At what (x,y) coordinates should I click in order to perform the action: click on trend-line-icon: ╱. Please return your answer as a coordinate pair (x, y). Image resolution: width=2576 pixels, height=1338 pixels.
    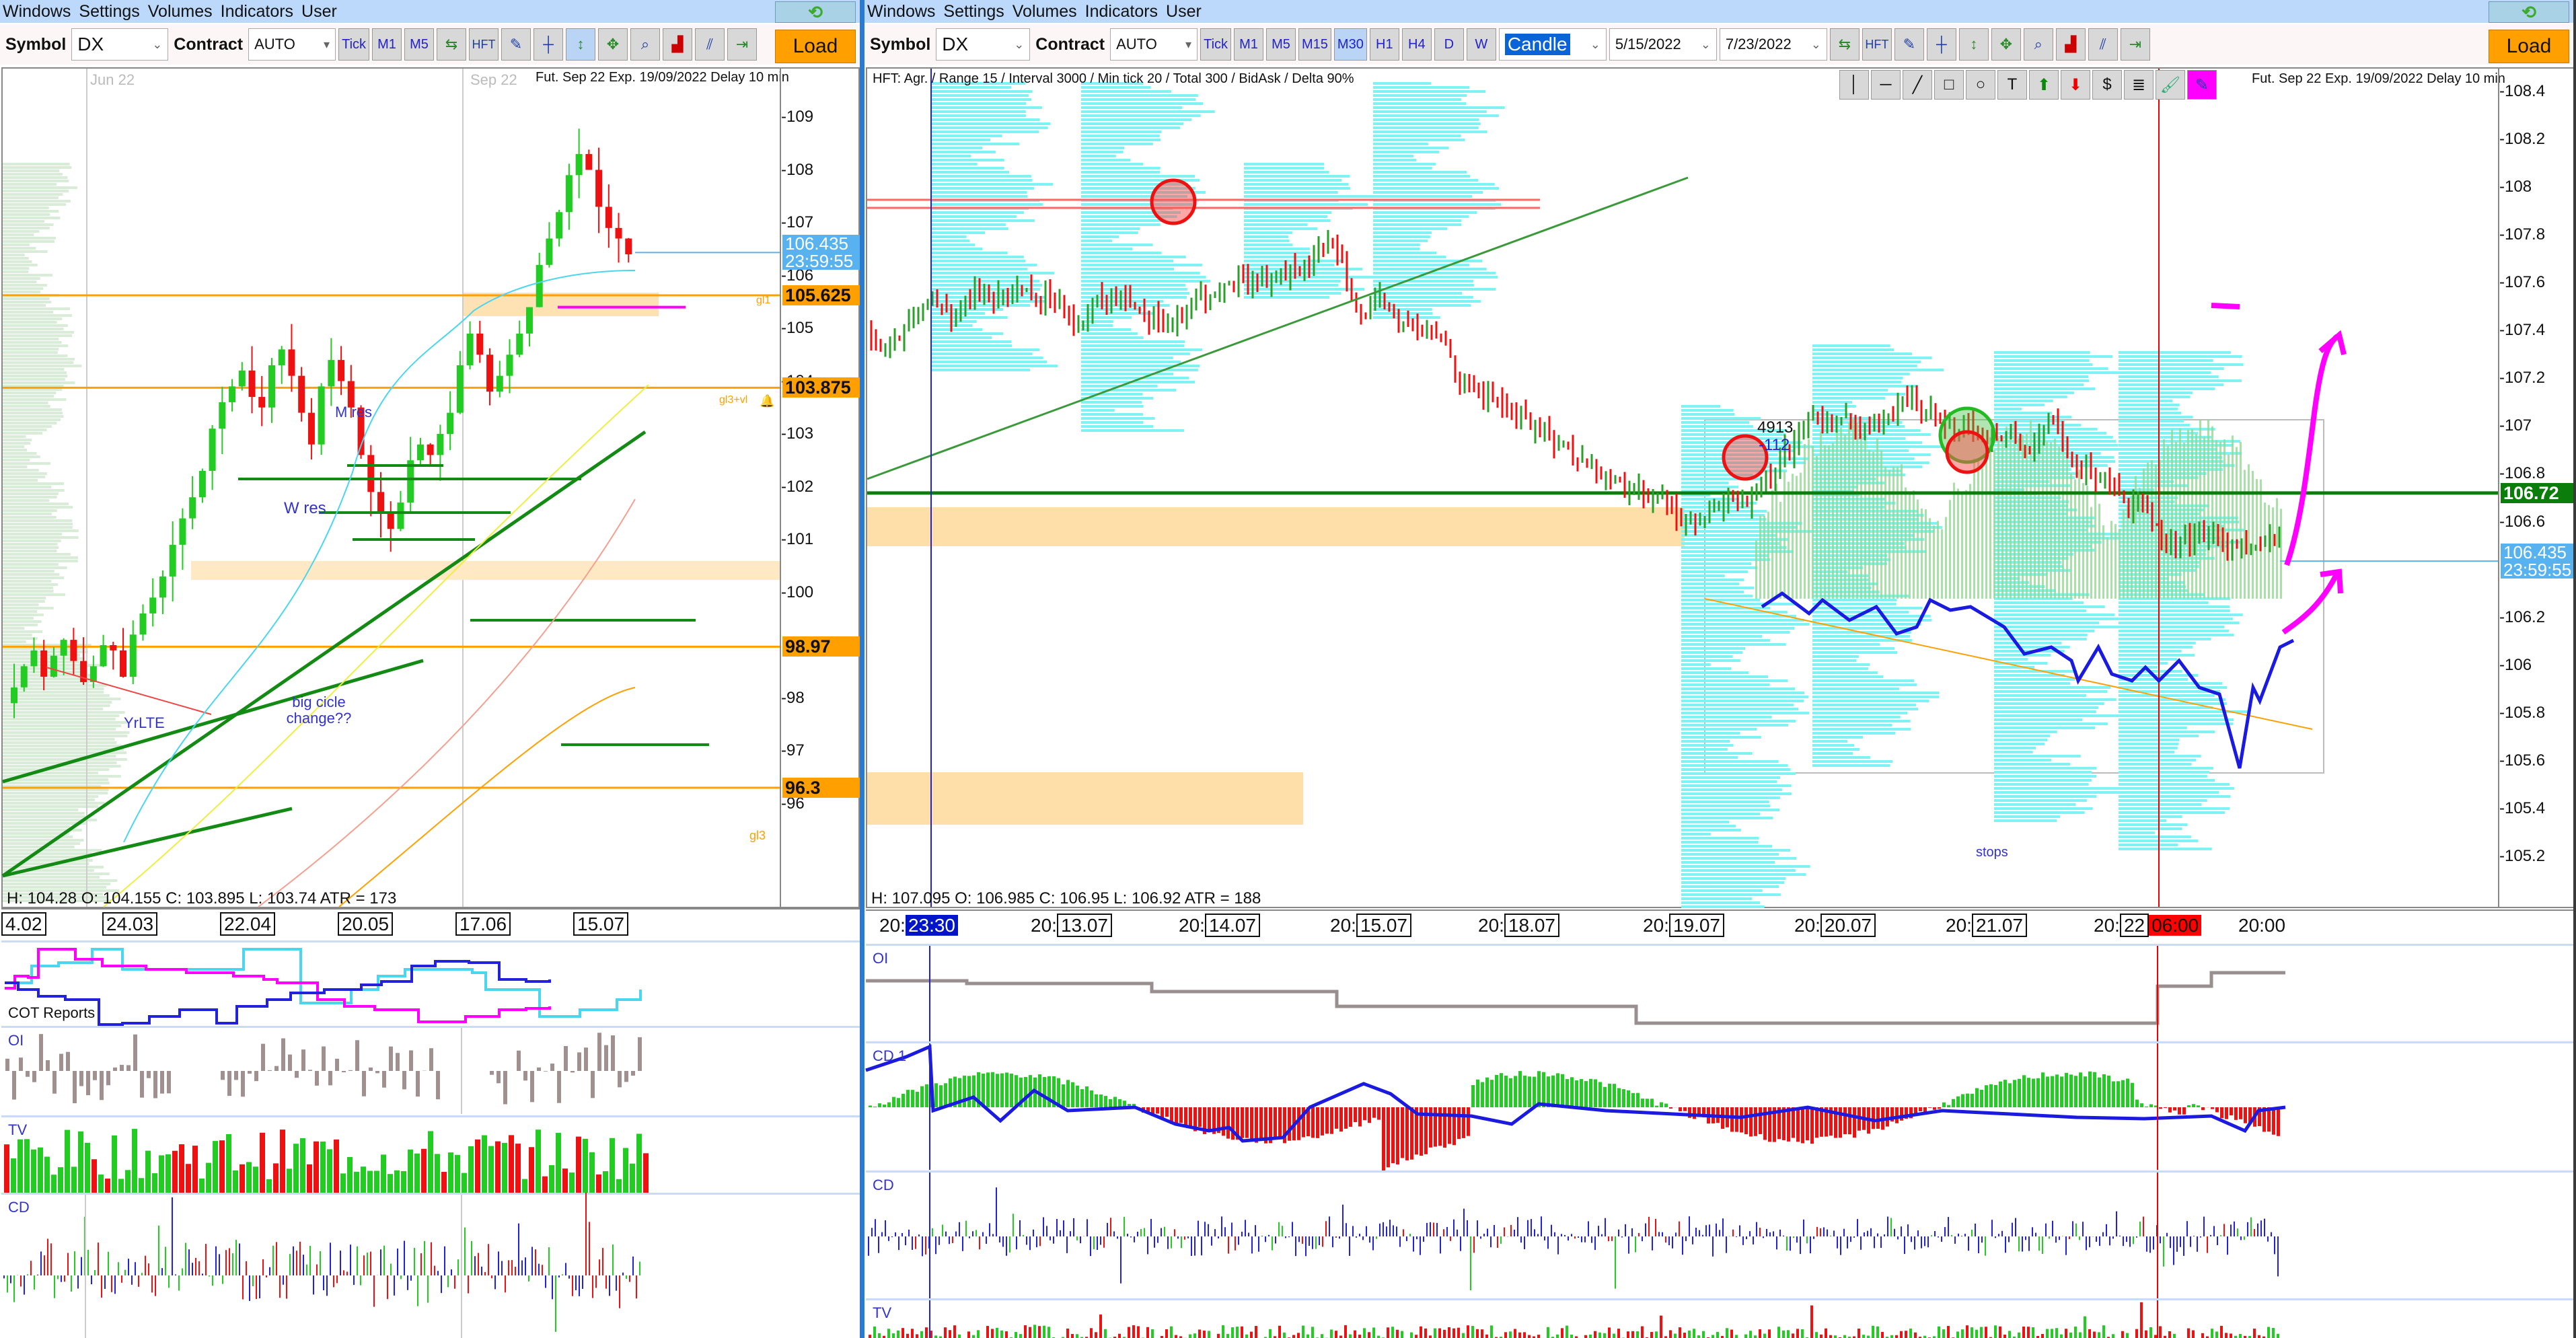
    Looking at the image, I should click on (1917, 85).